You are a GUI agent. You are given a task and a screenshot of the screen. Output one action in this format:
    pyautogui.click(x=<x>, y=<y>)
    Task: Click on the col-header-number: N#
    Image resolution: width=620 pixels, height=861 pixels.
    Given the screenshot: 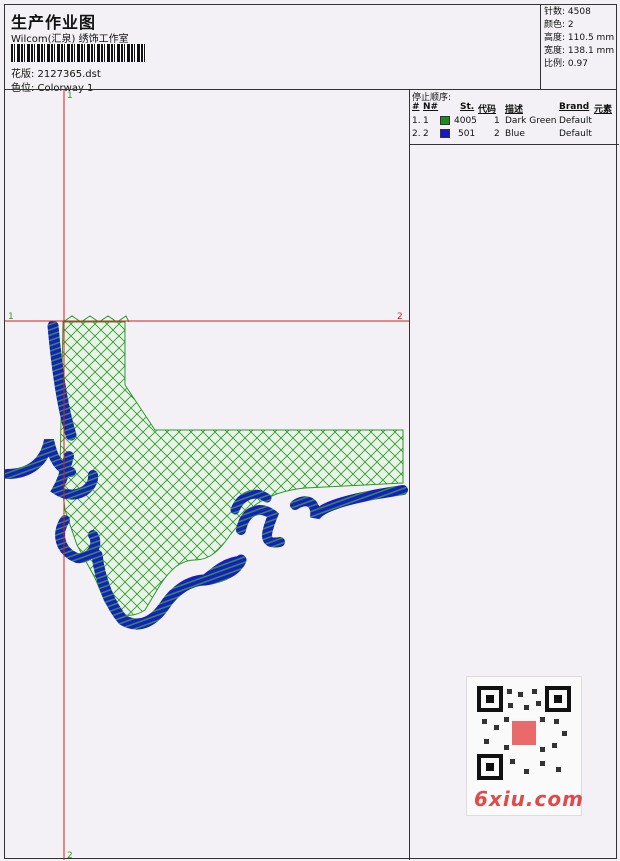 What is the action you would take?
    pyautogui.click(x=431, y=107)
    